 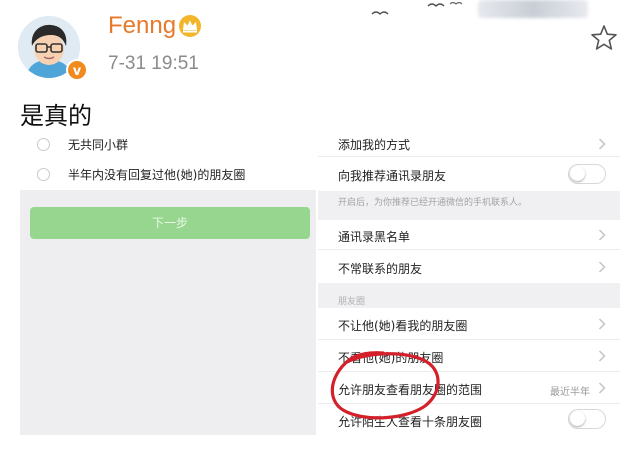 I want to click on hint-band: 开启后，为你推荐已经开通微信的手机联系人。, so click(x=469, y=205).